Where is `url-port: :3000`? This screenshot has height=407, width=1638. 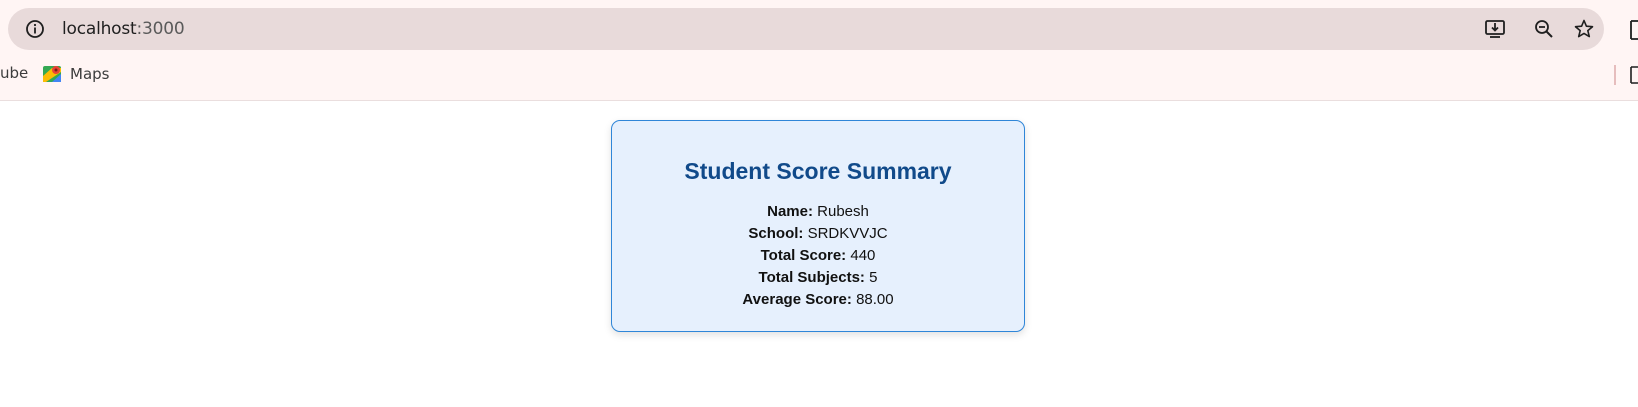 url-port: :3000 is located at coordinates (160, 29).